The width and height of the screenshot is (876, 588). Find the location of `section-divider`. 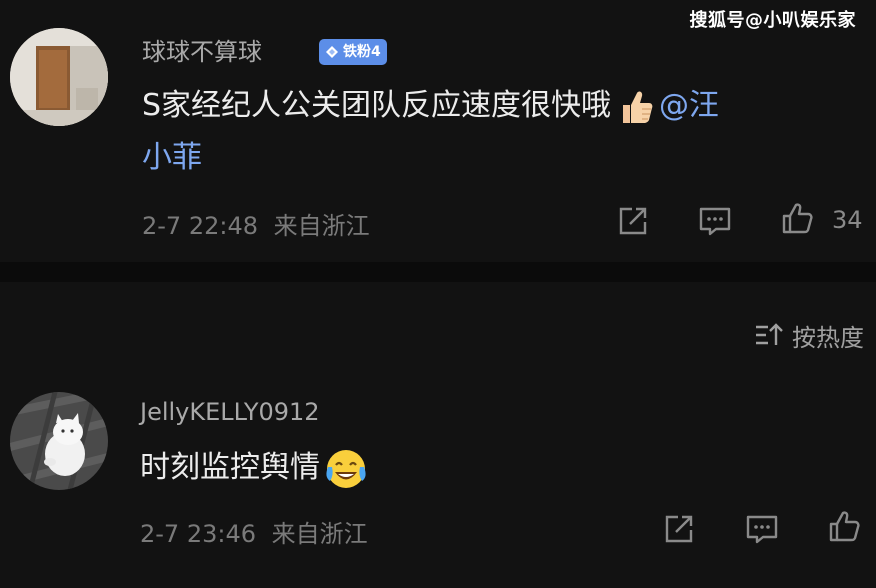

section-divider is located at coordinates (438, 272).